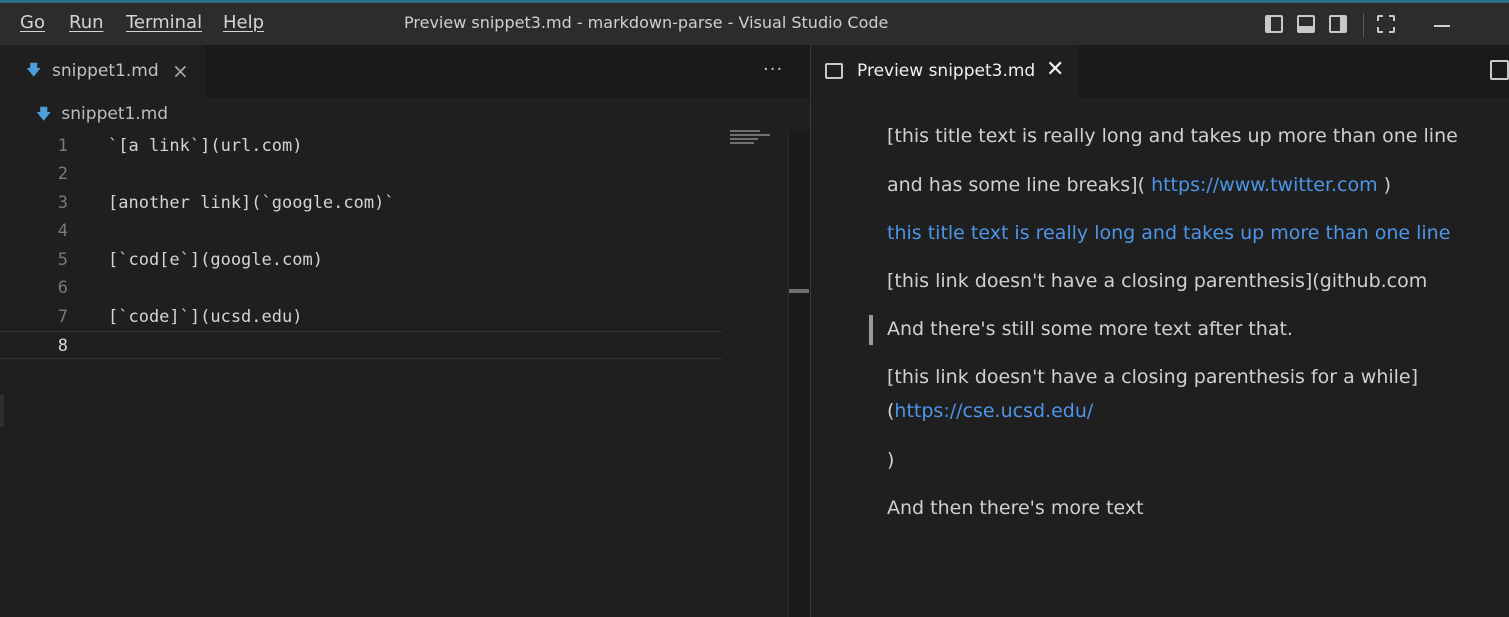 The image size is (1509, 617). What do you see at coordinates (1015, 508) in the screenshot?
I see `preview-paragraph: And then there's more text` at bounding box center [1015, 508].